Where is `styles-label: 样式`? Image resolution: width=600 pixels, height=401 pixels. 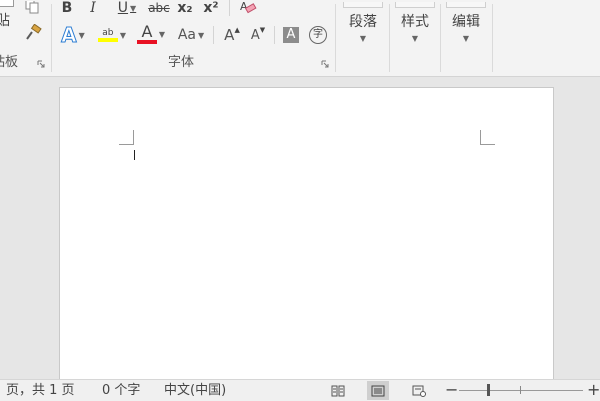
styles-label: 样式 is located at coordinates (415, 22).